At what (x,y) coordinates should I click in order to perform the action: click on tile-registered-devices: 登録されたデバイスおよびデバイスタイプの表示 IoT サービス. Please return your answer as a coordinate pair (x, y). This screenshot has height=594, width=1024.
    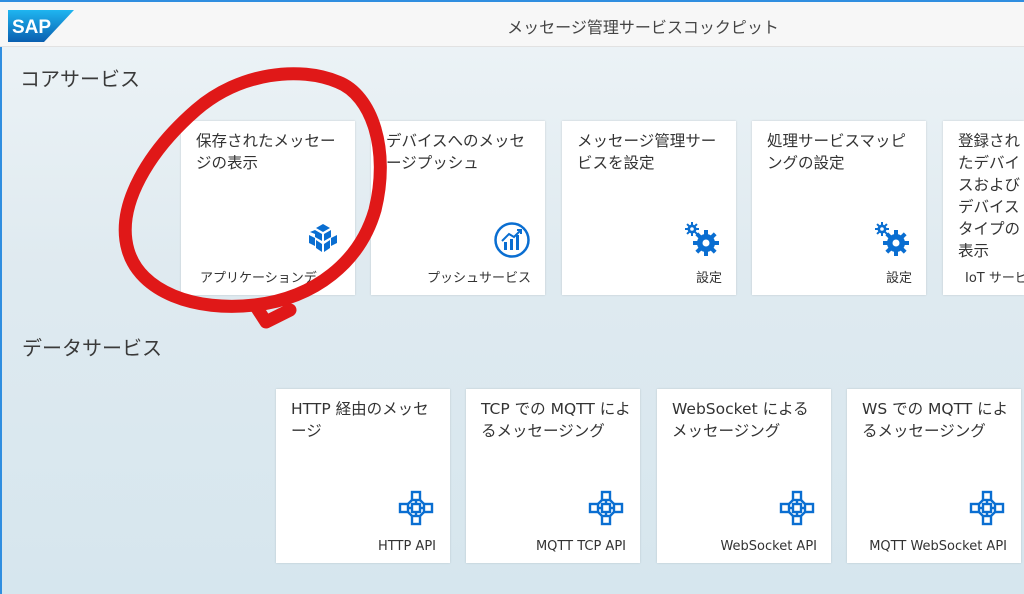
    Looking at the image, I should click on (983, 208).